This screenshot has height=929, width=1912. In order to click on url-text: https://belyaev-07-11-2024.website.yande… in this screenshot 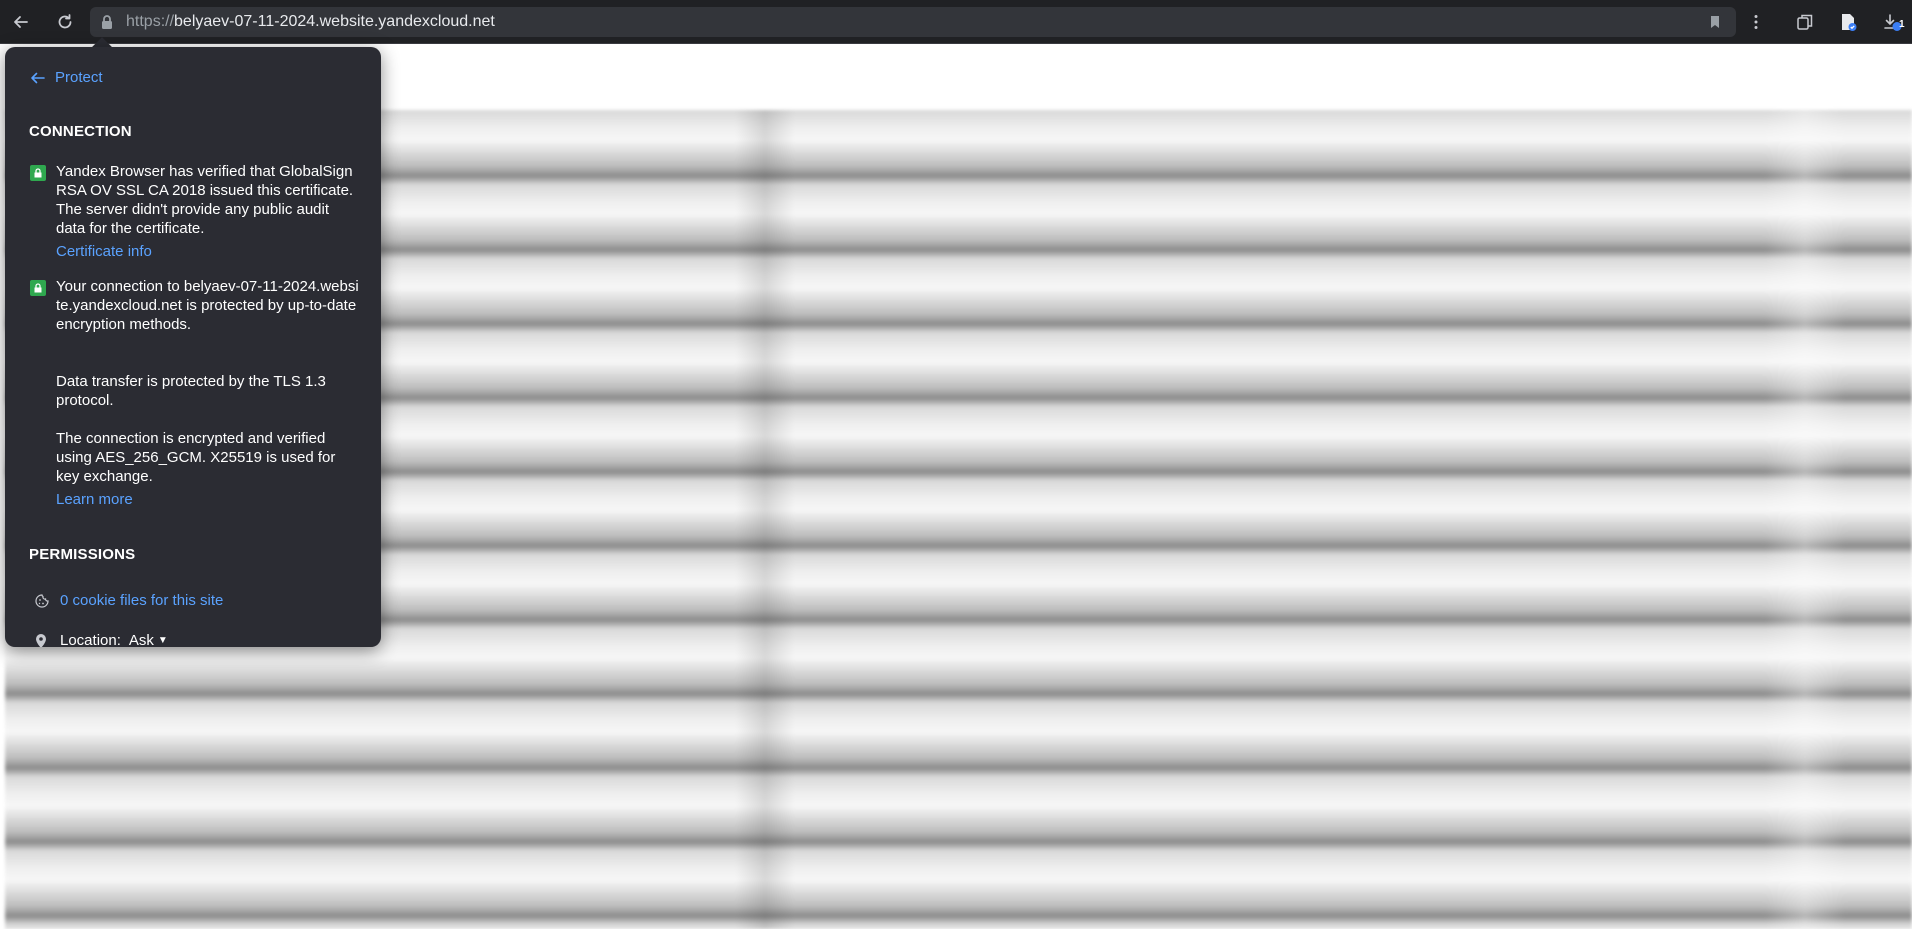, I will do `click(310, 22)`.